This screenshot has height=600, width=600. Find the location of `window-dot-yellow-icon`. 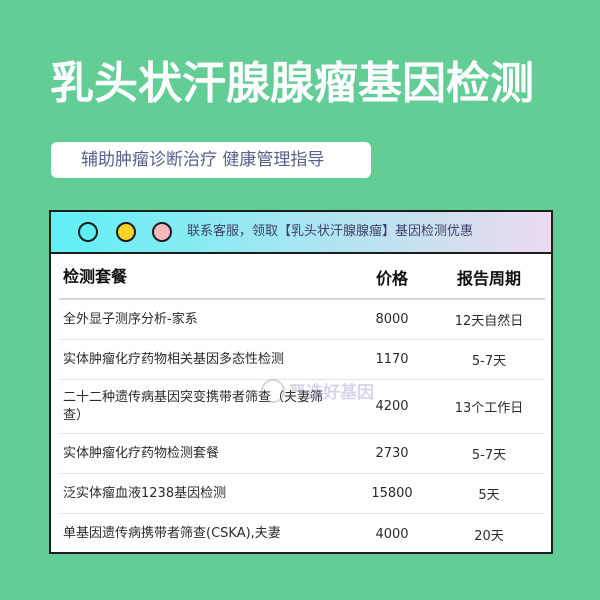

window-dot-yellow-icon is located at coordinates (126, 232).